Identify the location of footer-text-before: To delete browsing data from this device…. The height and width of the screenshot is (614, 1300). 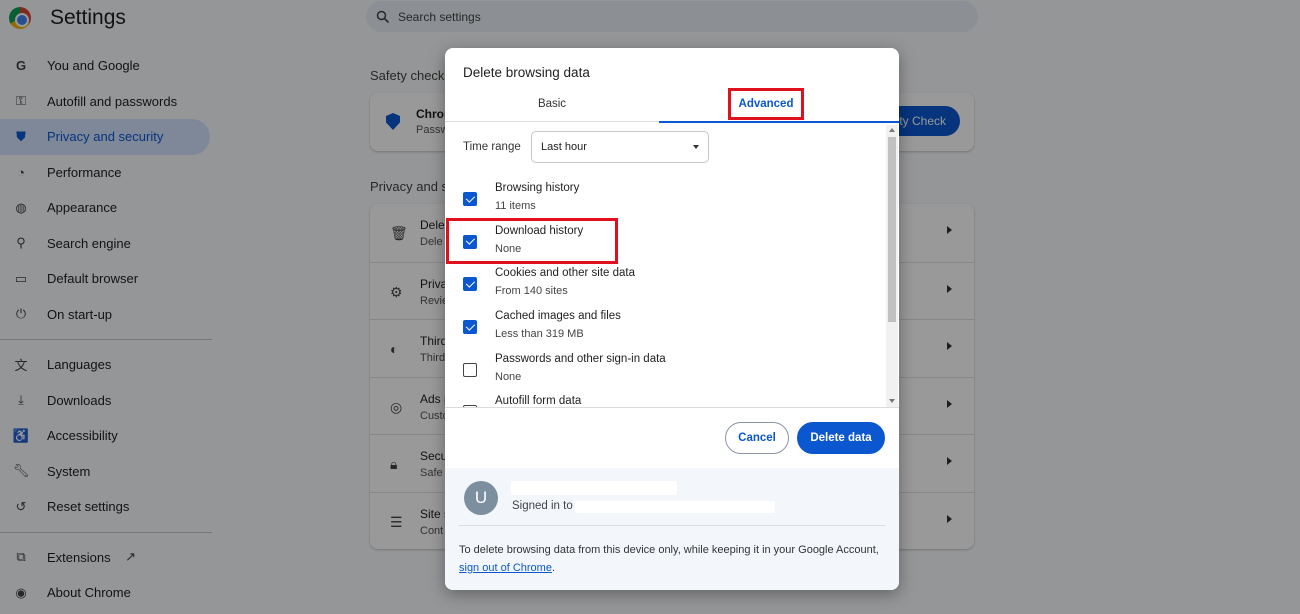
(669, 550).